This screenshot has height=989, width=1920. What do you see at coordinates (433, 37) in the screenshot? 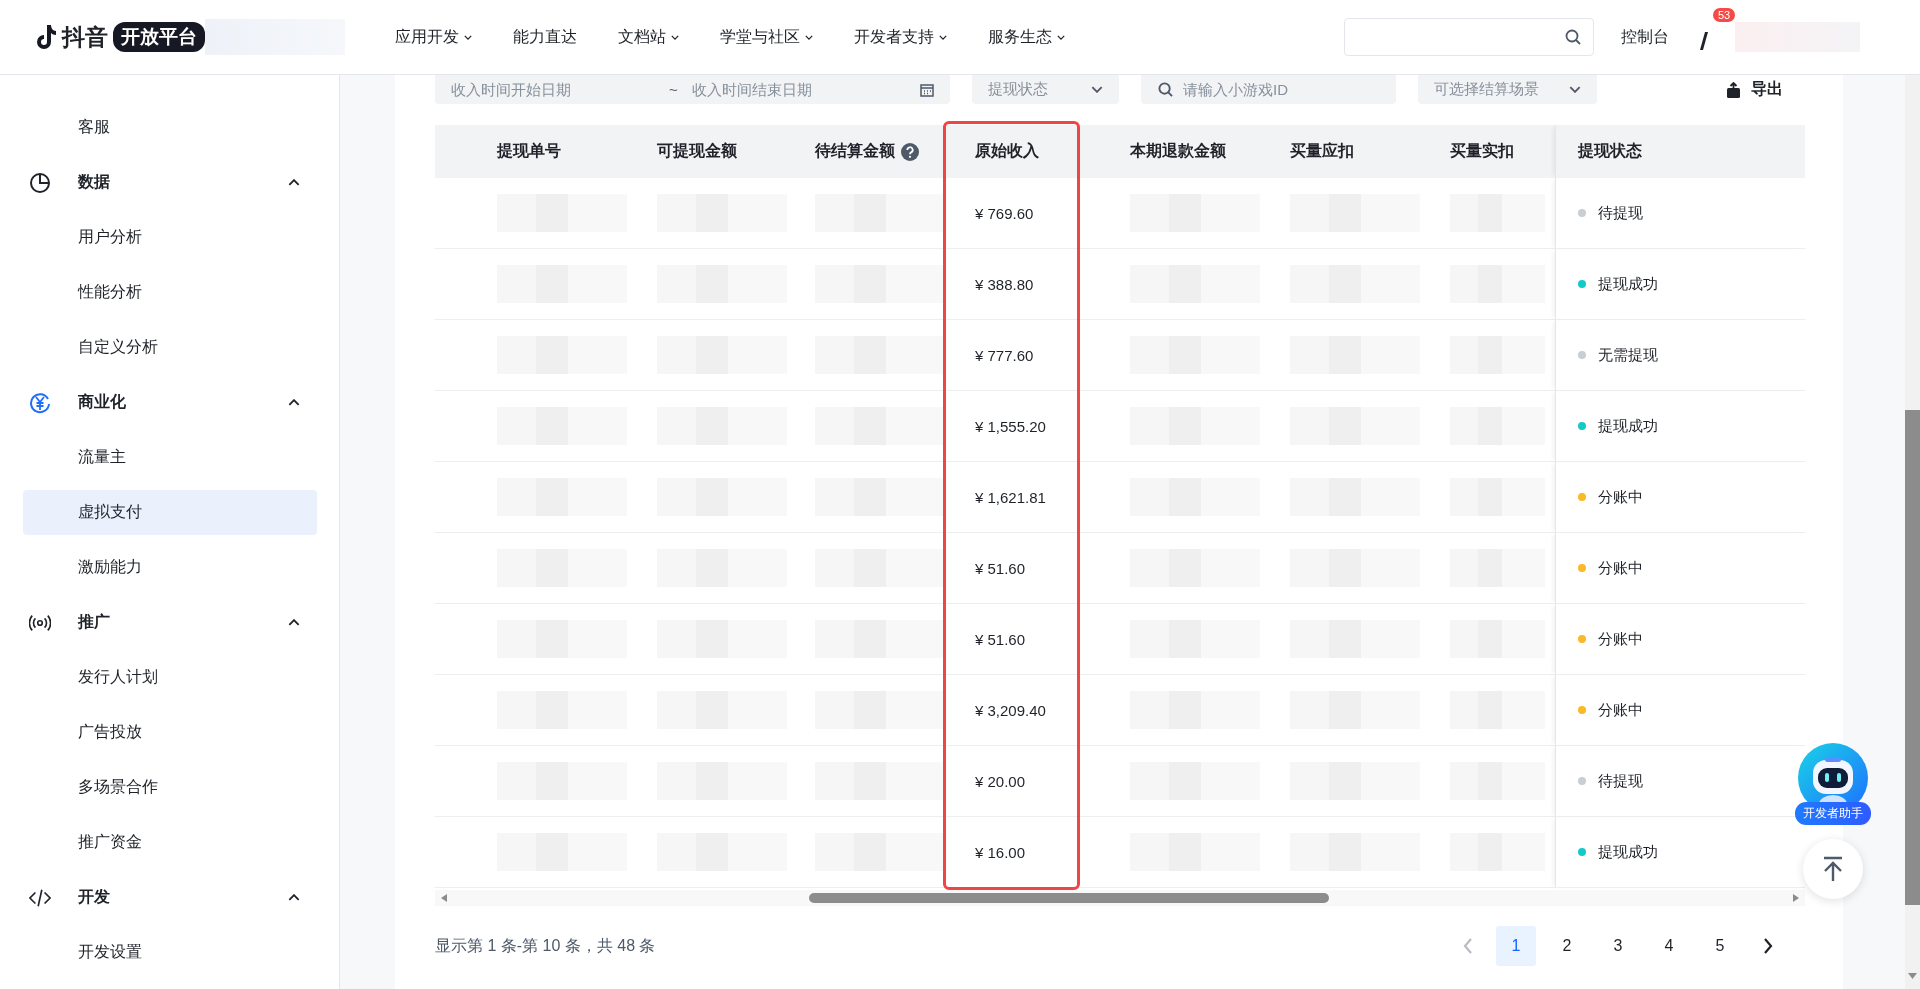
I see `nav-link: 应用开发` at bounding box center [433, 37].